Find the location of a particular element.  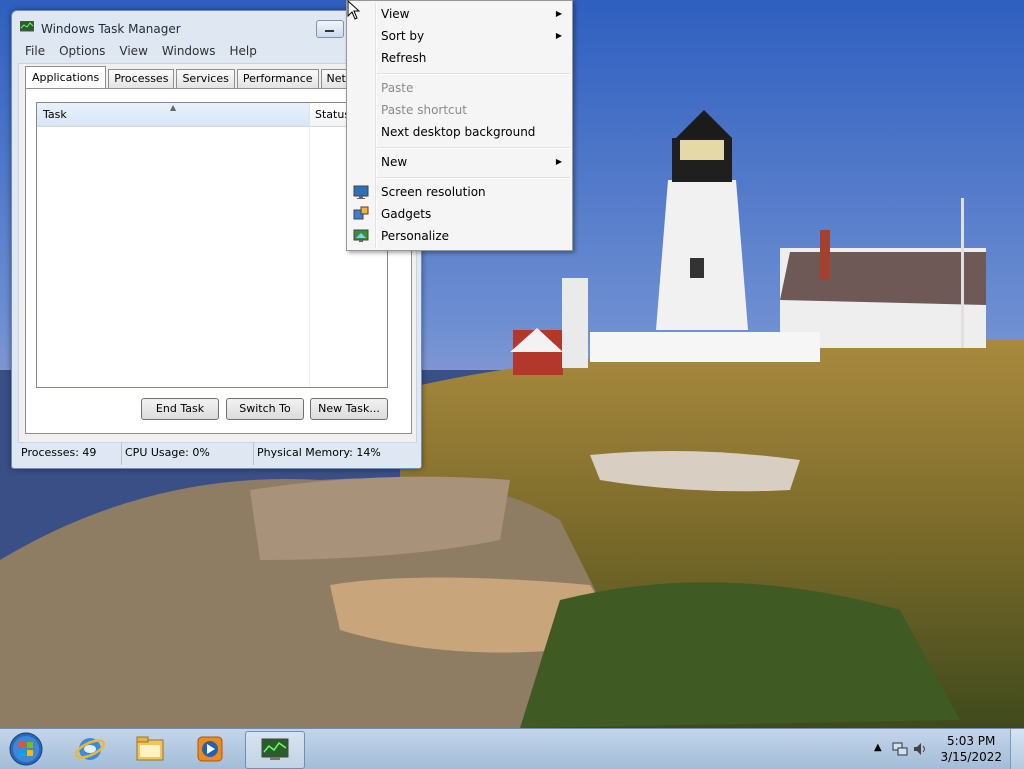

menu-item-new: New ▶ is located at coordinates (459, 162).